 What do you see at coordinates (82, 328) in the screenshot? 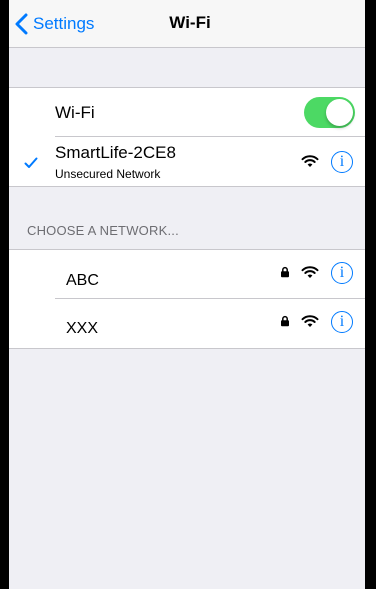
I see `network-name: XXX` at bounding box center [82, 328].